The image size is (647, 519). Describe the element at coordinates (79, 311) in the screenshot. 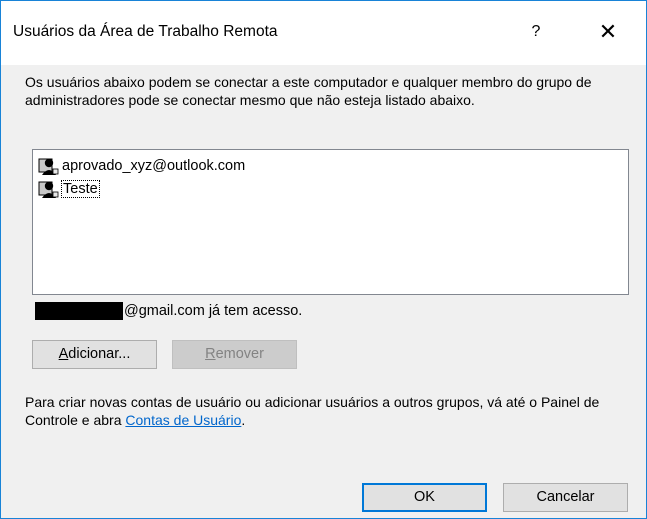

I see `redacted-email-block` at that location.